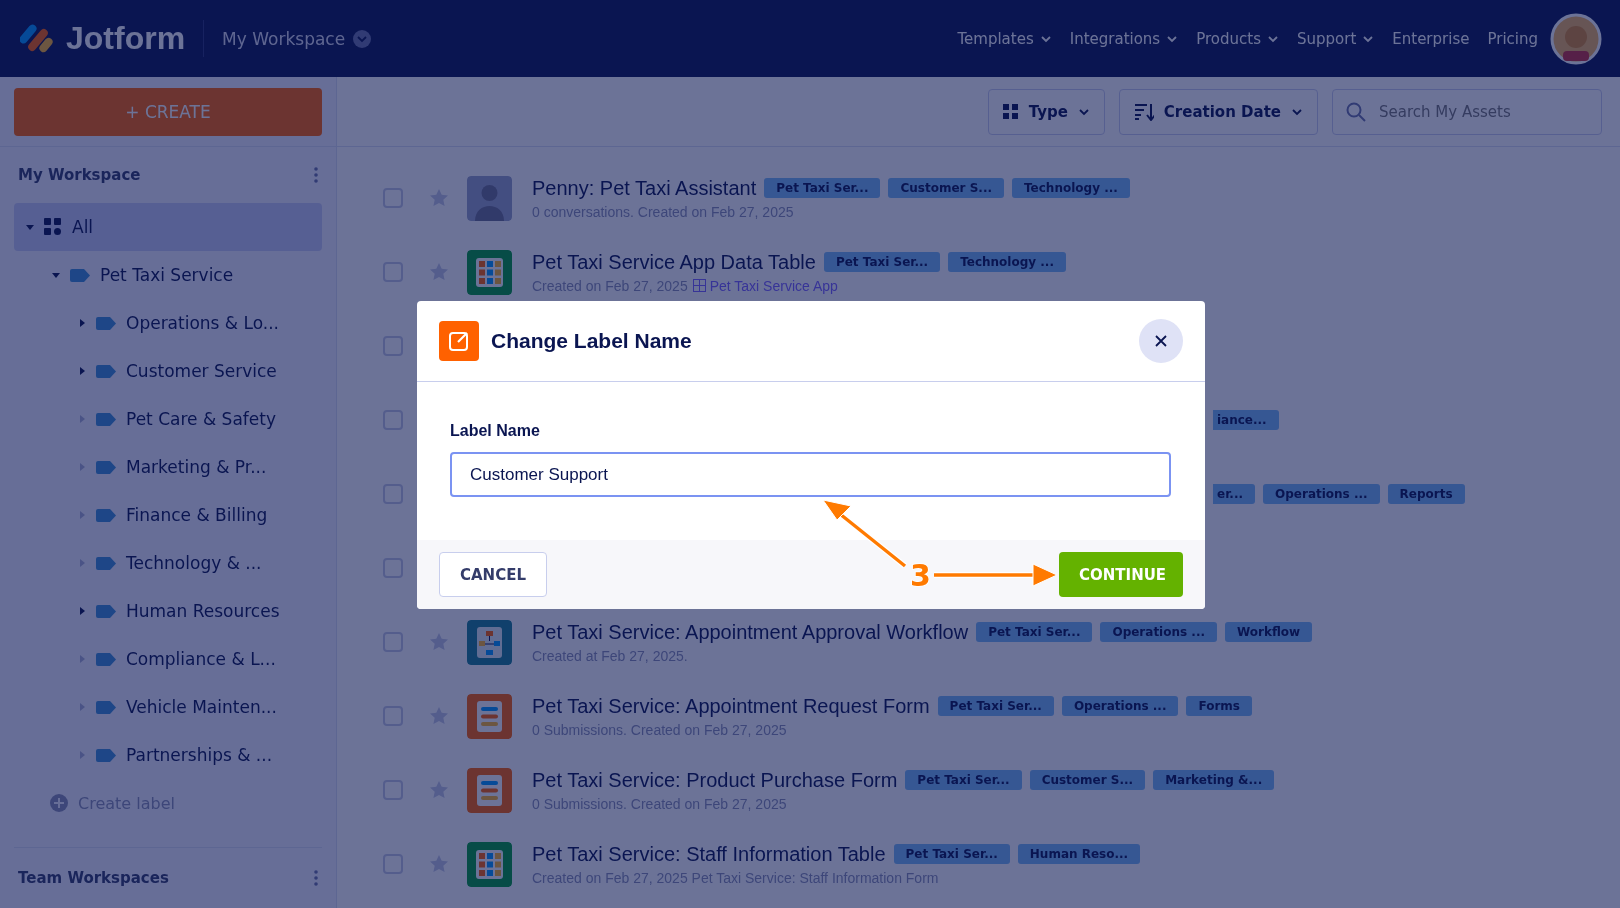 The image size is (1620, 908). What do you see at coordinates (1576, 38) in the screenshot?
I see `avatar-icon` at bounding box center [1576, 38].